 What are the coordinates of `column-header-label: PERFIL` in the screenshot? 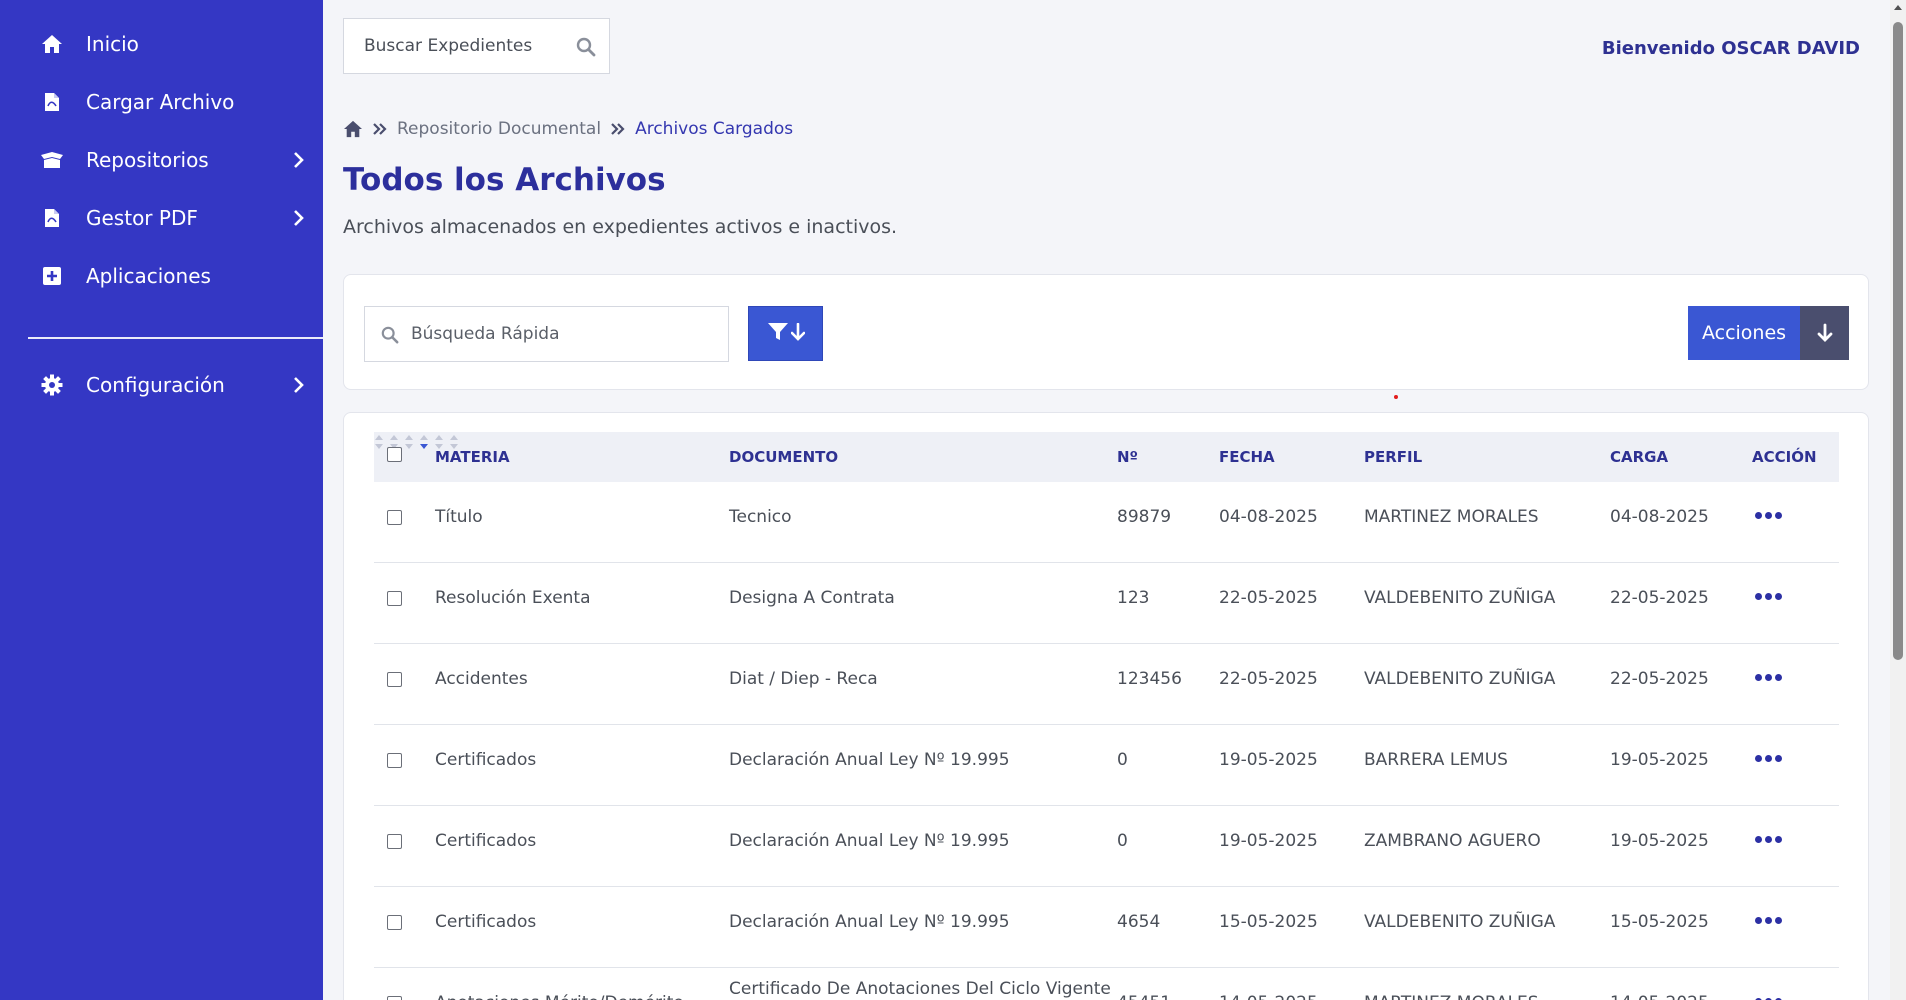 It's located at (1393, 457).